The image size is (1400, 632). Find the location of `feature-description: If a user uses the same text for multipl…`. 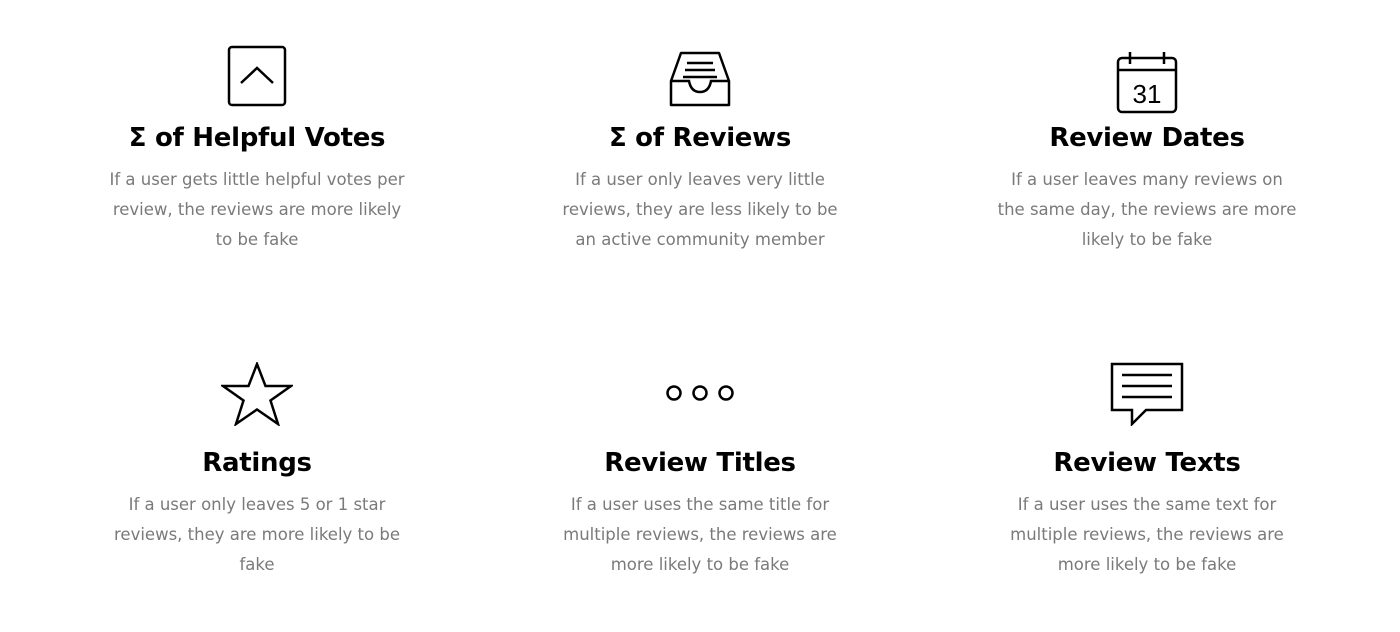

feature-description: If a user uses the same text for multipl… is located at coordinates (1147, 534).